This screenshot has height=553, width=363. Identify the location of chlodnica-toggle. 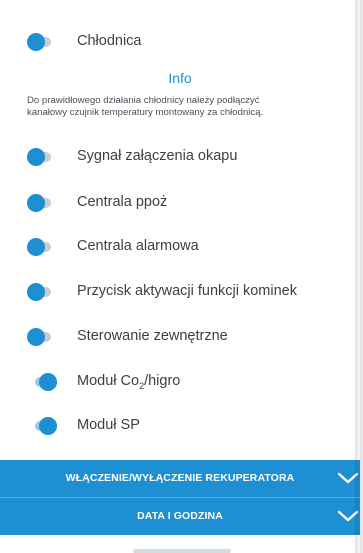
(39, 42).